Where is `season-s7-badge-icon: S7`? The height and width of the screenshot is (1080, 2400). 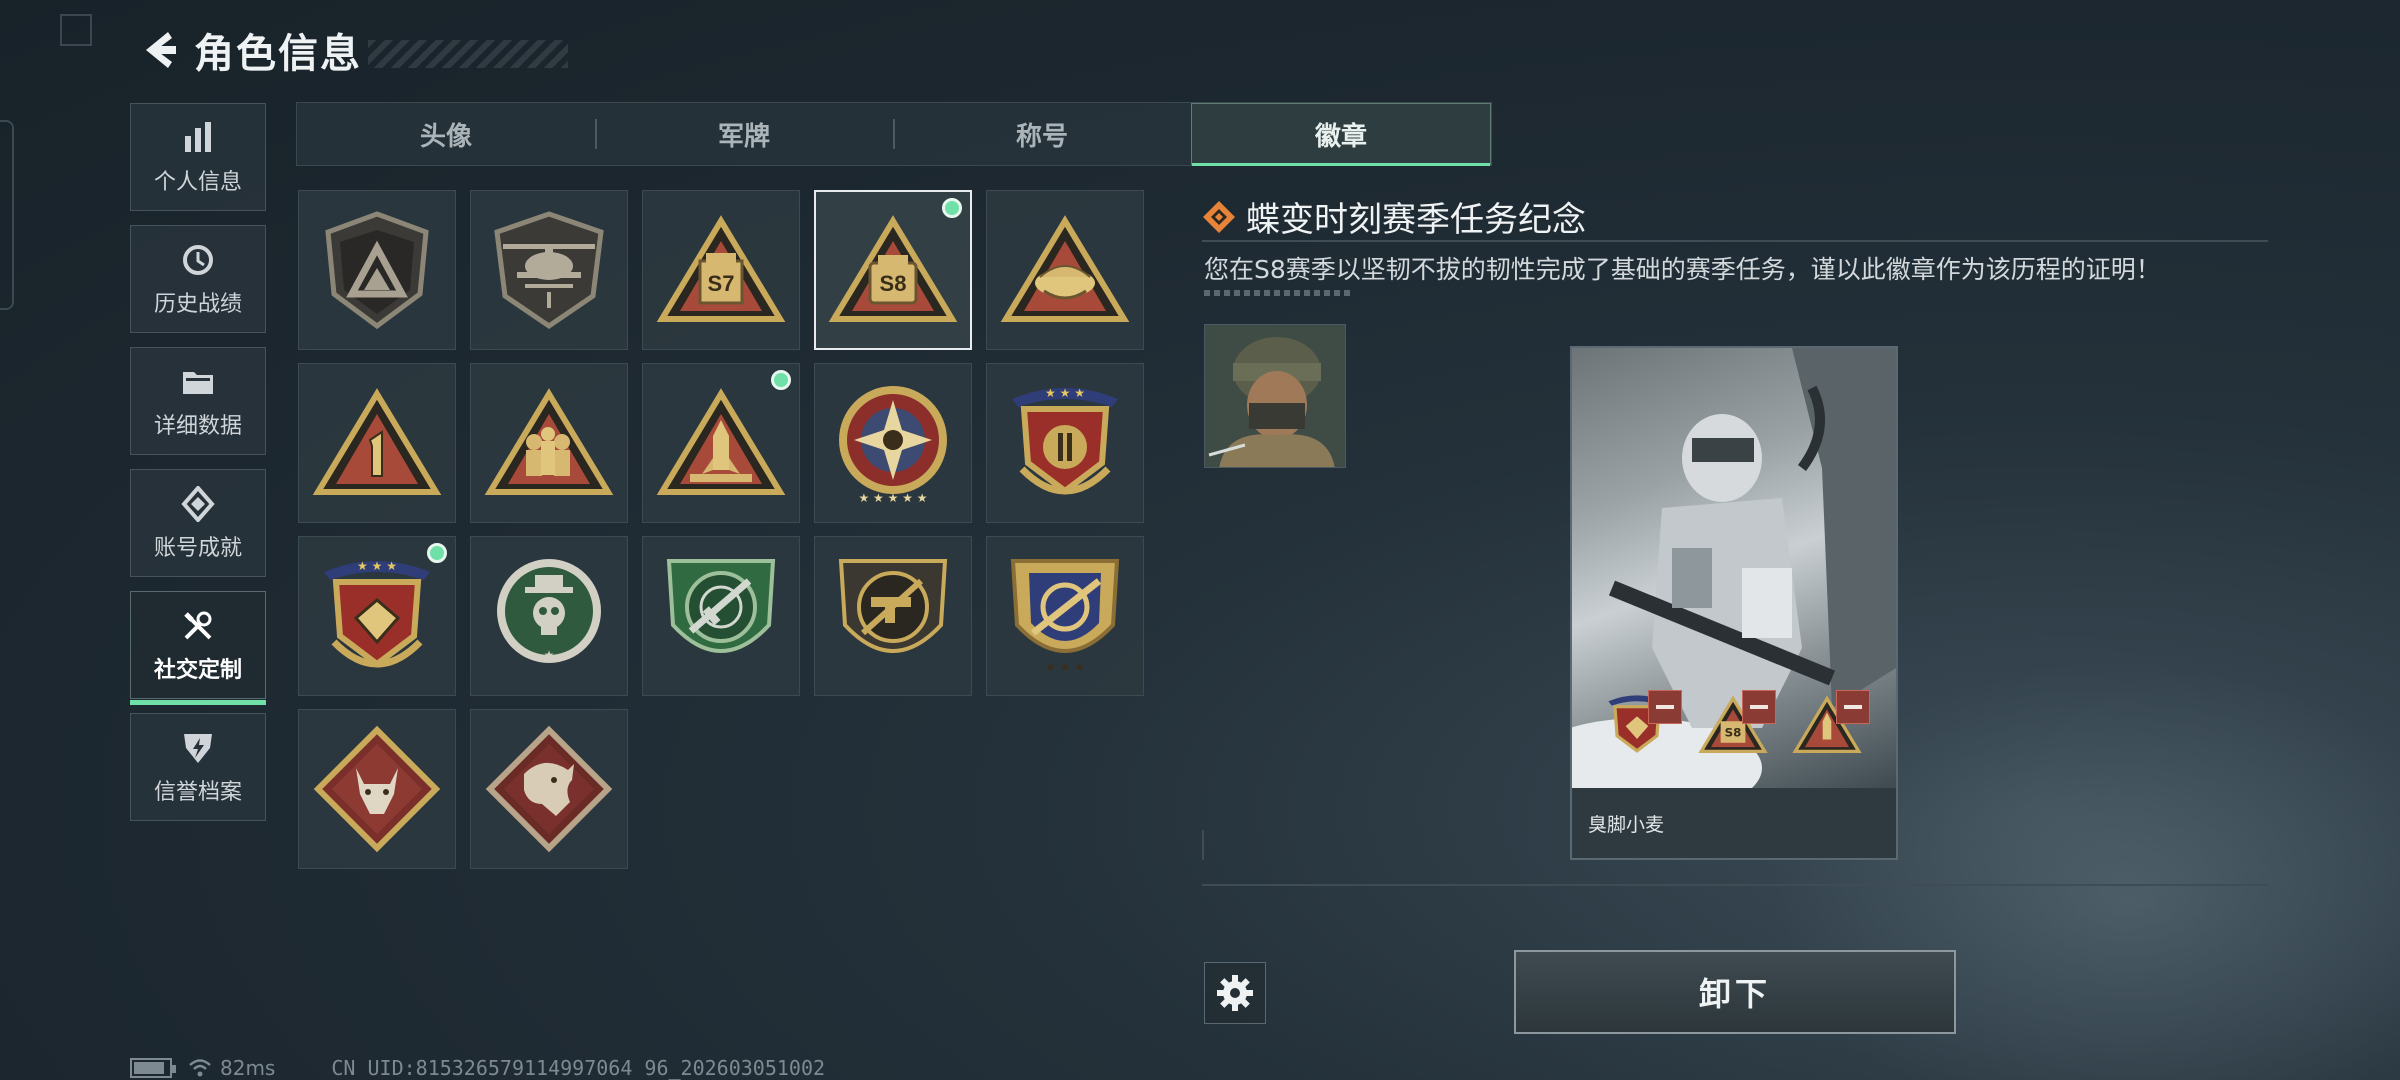
season-s7-badge-icon: S7 is located at coordinates (721, 268).